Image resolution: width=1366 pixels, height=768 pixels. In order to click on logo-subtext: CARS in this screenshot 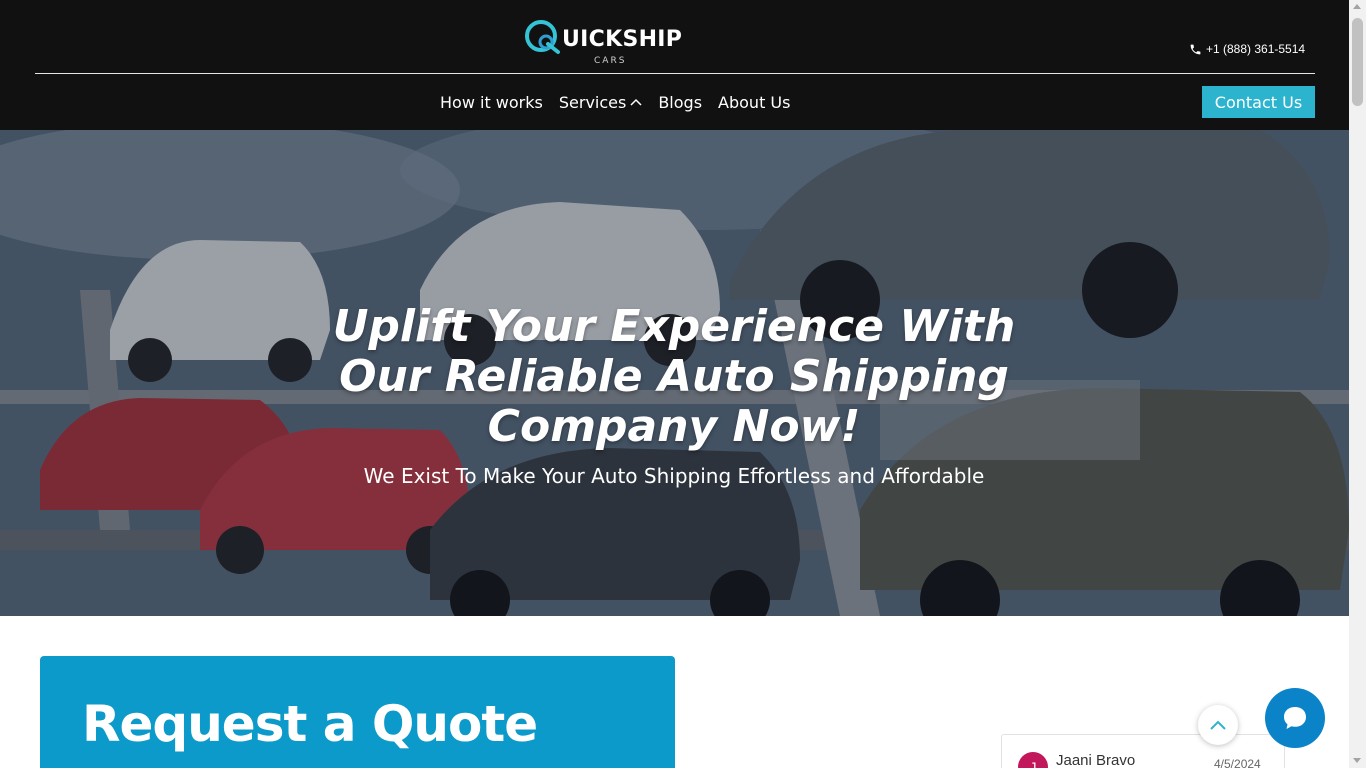, I will do `click(610, 61)`.